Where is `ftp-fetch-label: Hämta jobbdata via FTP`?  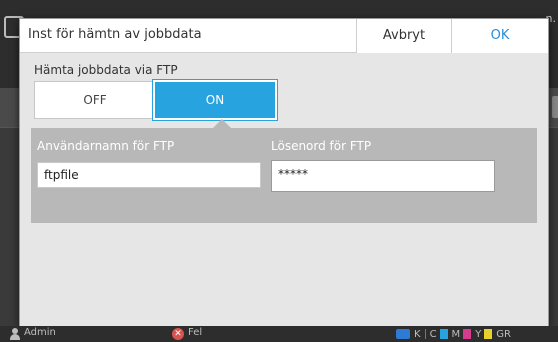 ftp-fetch-label: Hämta jobbdata via FTP is located at coordinates (106, 70).